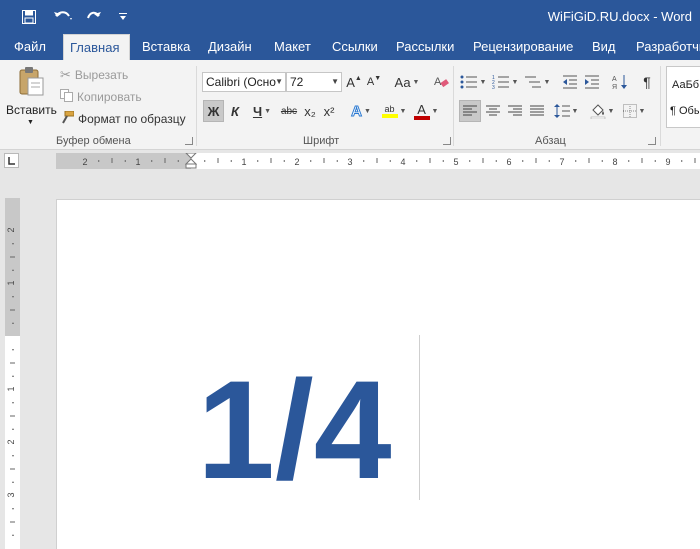 This screenshot has height=549, width=700. I want to click on indent-marker, so click(191, 162).